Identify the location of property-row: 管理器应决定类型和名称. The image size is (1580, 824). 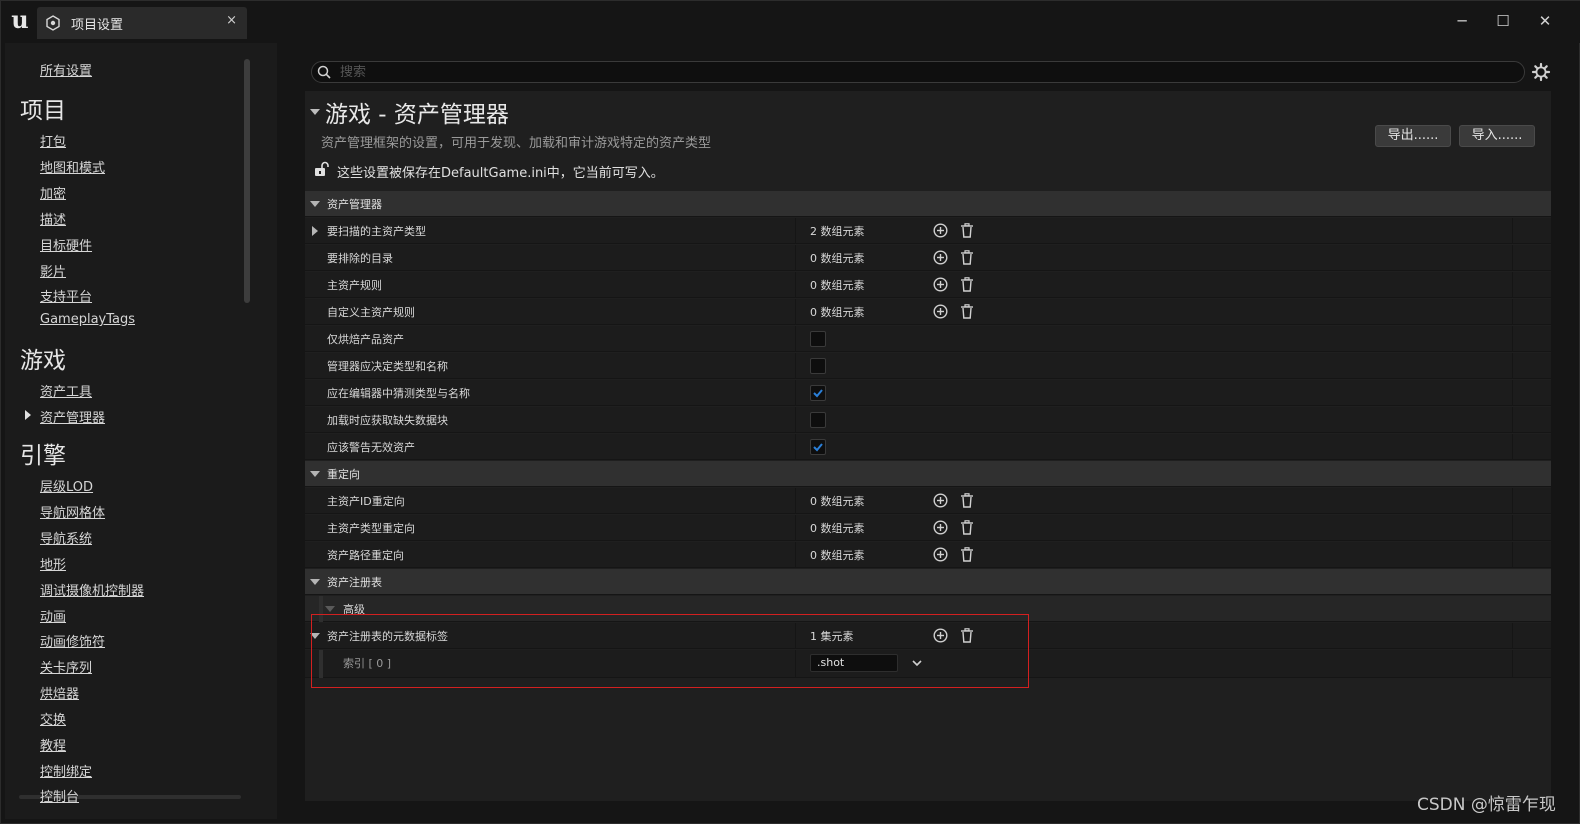
(928, 366).